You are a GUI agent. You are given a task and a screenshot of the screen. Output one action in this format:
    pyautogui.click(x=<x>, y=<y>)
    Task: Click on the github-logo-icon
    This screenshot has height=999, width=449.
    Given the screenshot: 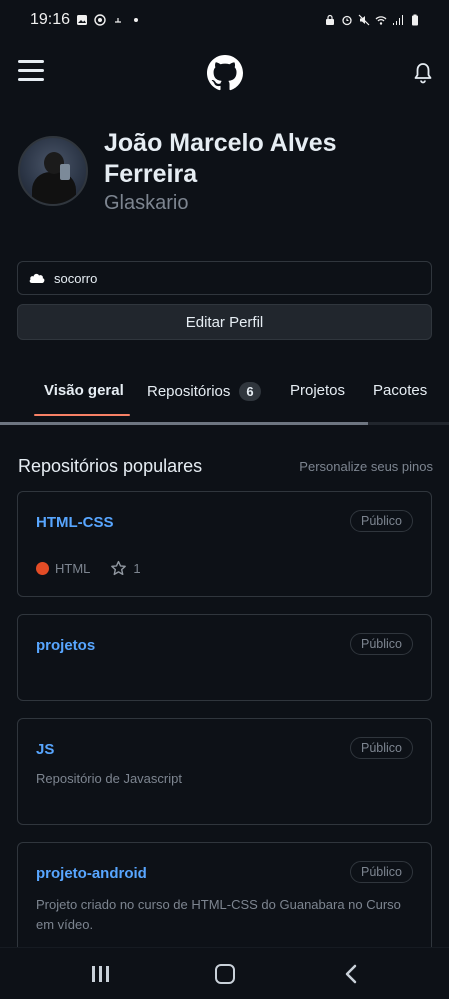 What is the action you would take?
    pyautogui.click(x=224, y=73)
    